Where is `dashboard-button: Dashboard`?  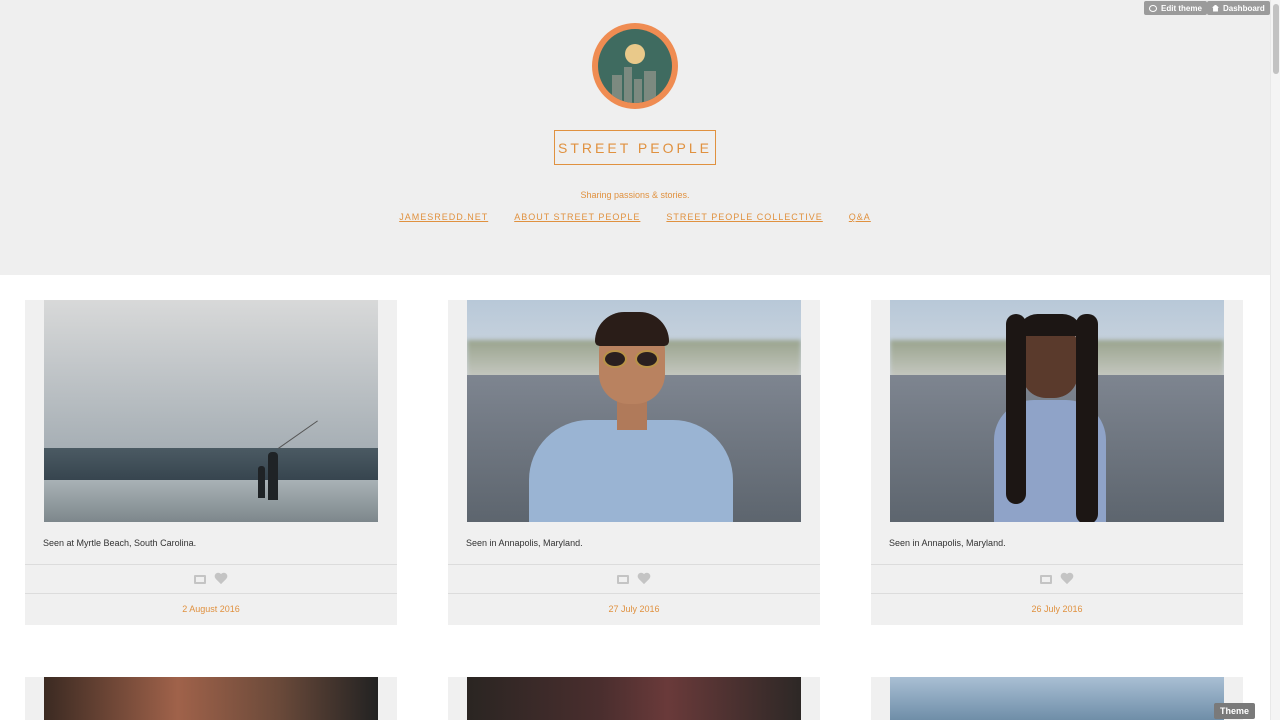
dashboard-button: Dashboard is located at coordinates (1238, 8).